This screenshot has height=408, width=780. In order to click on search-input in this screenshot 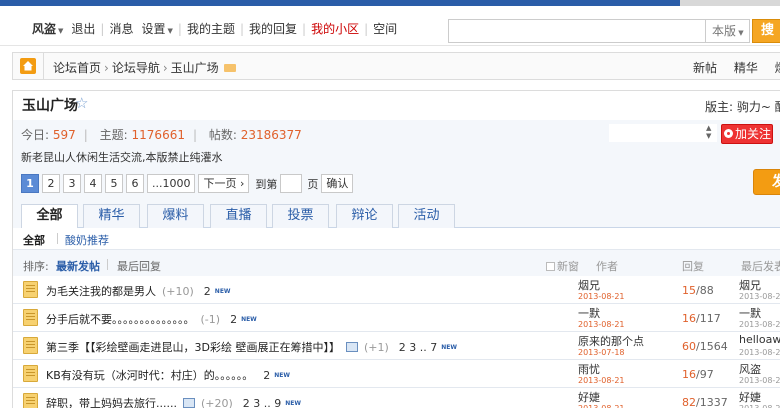, I will do `click(577, 31)`.